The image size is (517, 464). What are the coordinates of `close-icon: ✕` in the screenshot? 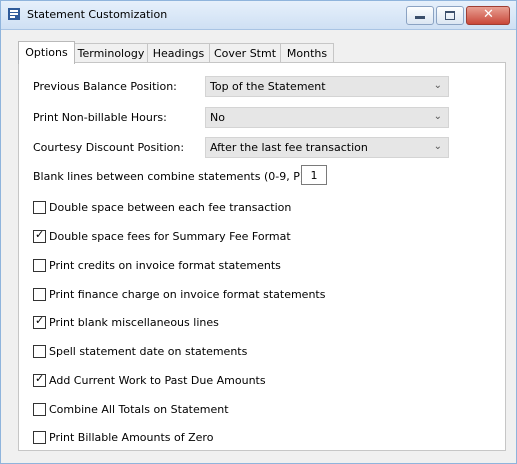 It's located at (488, 14).